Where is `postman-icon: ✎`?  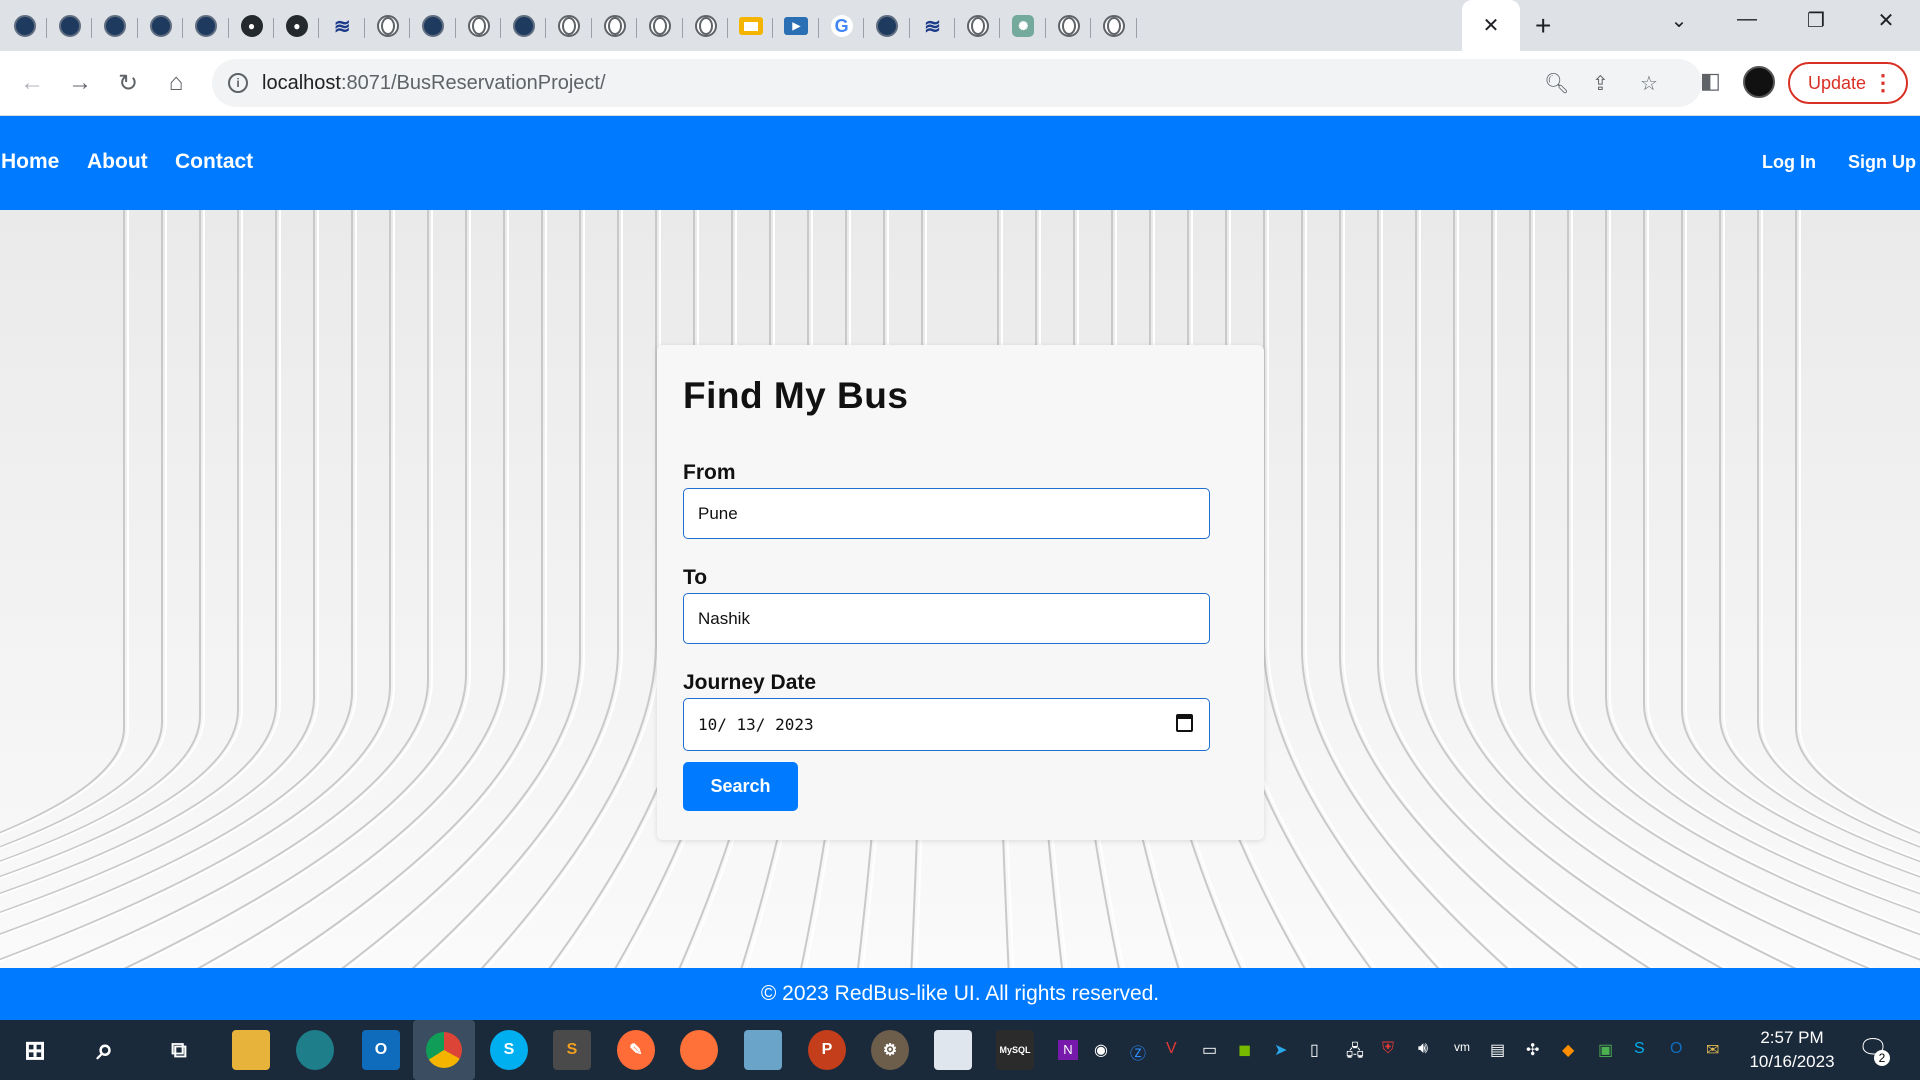
postman-icon: ✎ is located at coordinates (636, 1050).